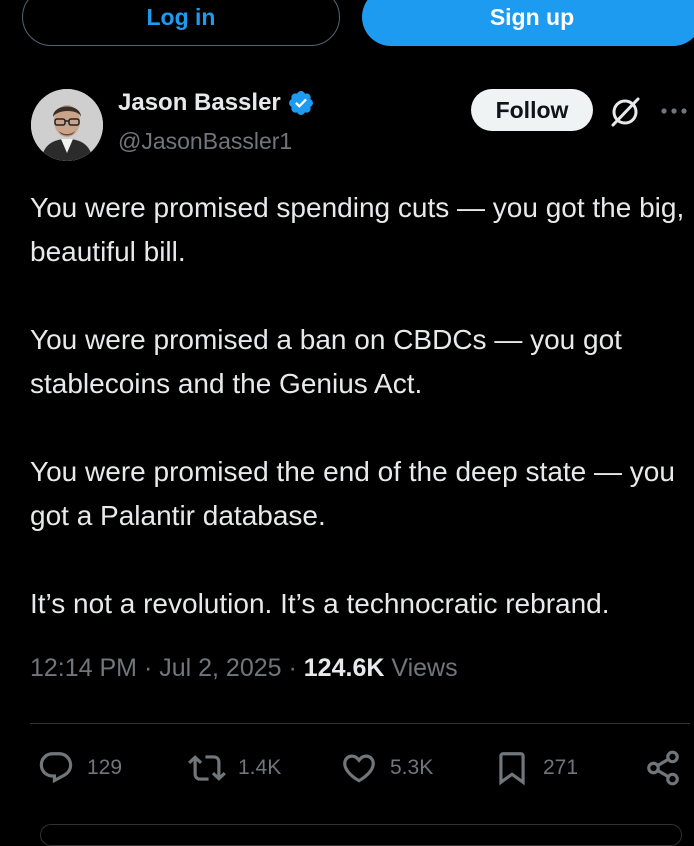  Describe the element at coordinates (674, 111) in the screenshot. I see `more-icon` at that location.